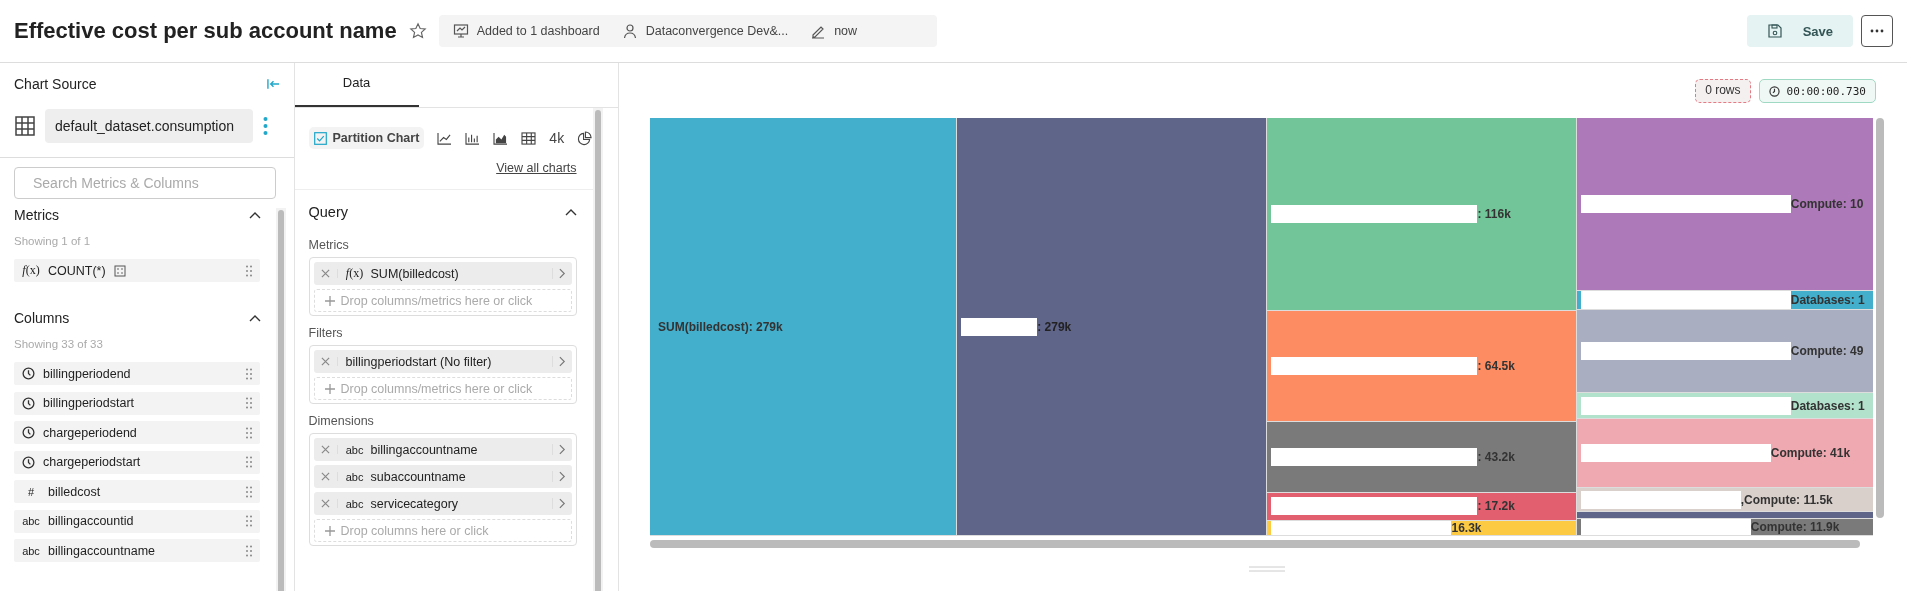 This screenshot has height=591, width=1907. I want to click on field-item: chargeperiodstart, so click(137, 462).